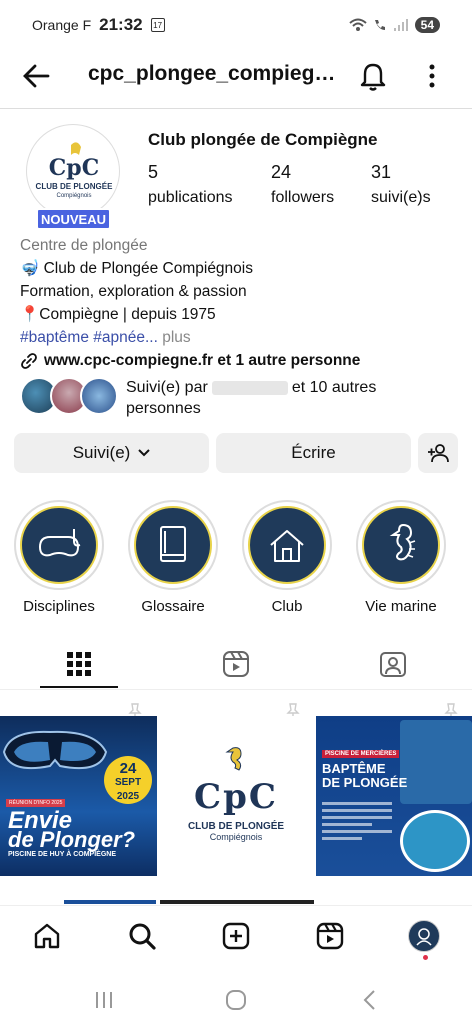  What do you see at coordinates (236, 108) in the screenshot?
I see `header-divider` at bounding box center [236, 108].